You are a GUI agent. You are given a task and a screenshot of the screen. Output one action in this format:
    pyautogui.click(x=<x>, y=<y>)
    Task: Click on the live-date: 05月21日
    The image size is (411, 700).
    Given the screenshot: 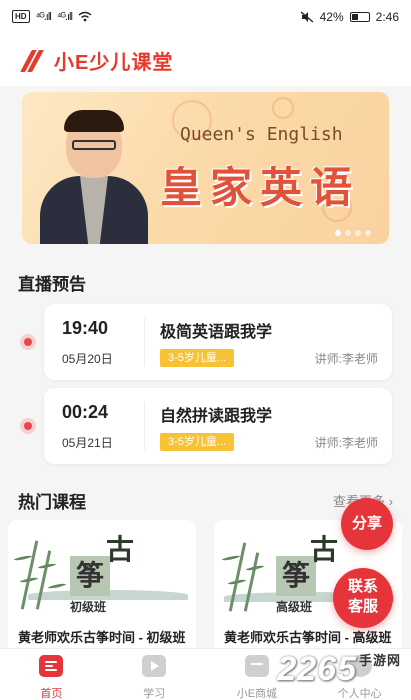 What is the action you would take?
    pyautogui.click(x=87, y=443)
    